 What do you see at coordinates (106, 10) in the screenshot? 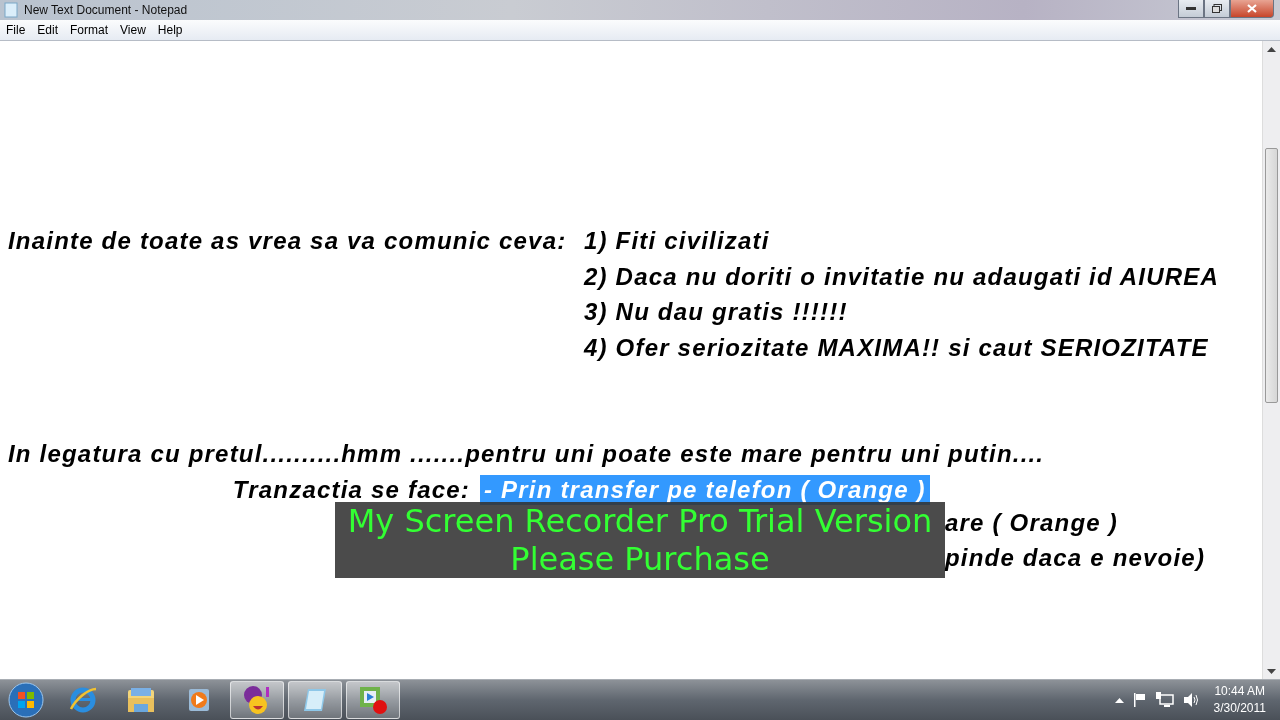
I see `window-title: New Text Document - Notepad` at bounding box center [106, 10].